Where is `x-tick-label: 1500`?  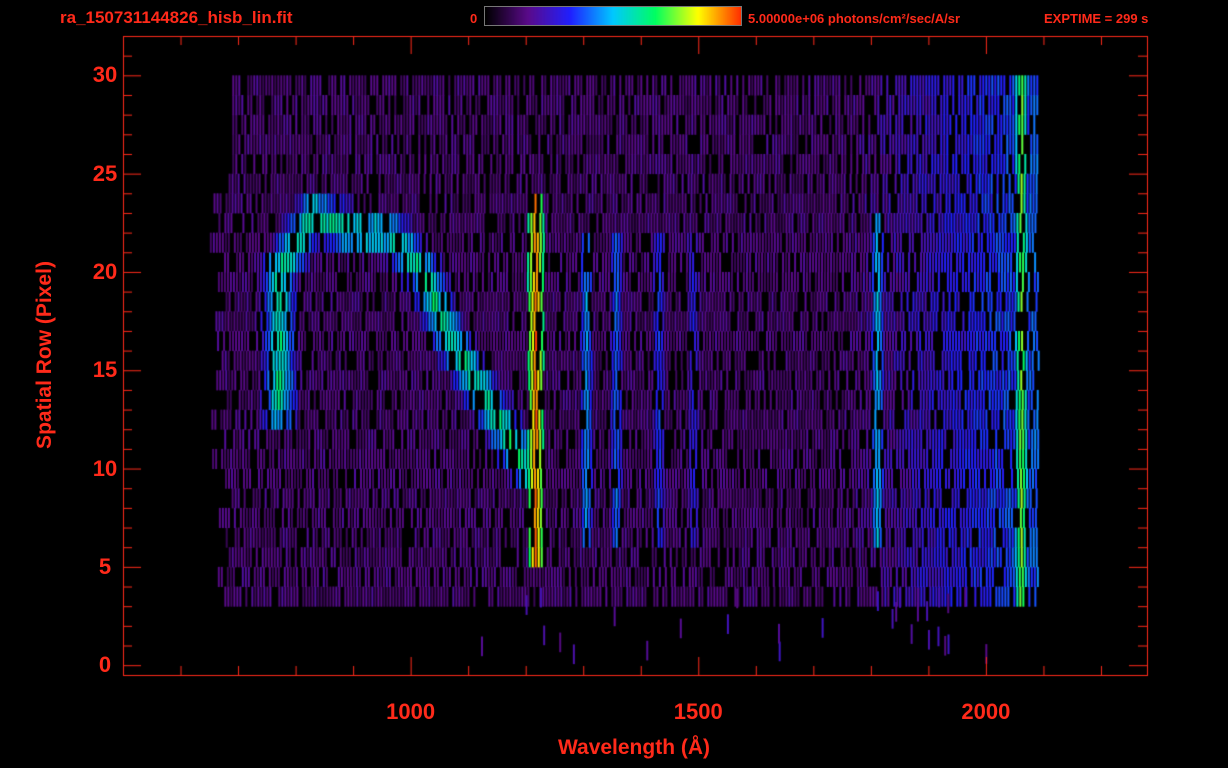
x-tick-label: 1500 is located at coordinates (698, 711).